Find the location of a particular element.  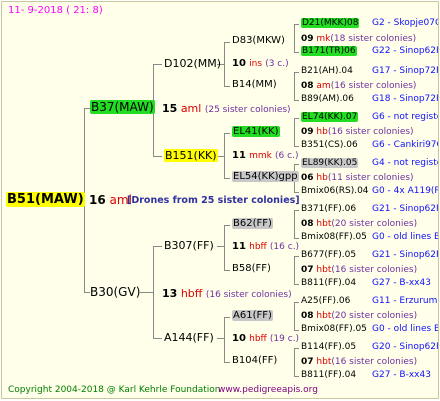

dam-sire-name: B151(KK) is located at coordinates (191, 155).